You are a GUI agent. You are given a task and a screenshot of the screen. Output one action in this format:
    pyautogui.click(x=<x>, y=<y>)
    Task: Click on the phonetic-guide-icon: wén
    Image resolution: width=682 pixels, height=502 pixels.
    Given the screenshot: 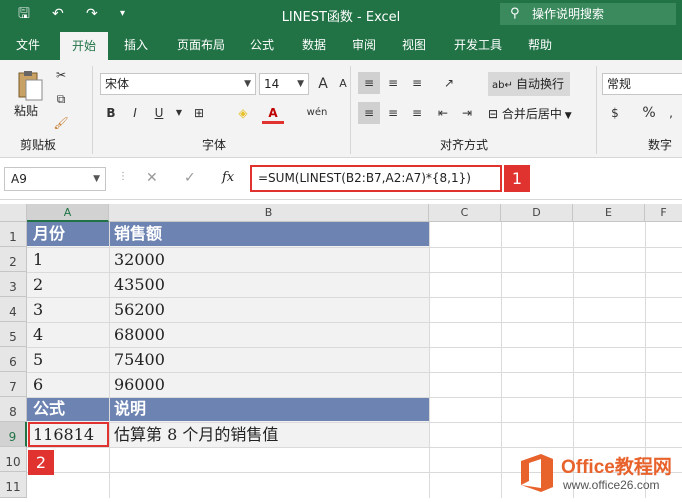 What is the action you would take?
    pyautogui.click(x=317, y=113)
    